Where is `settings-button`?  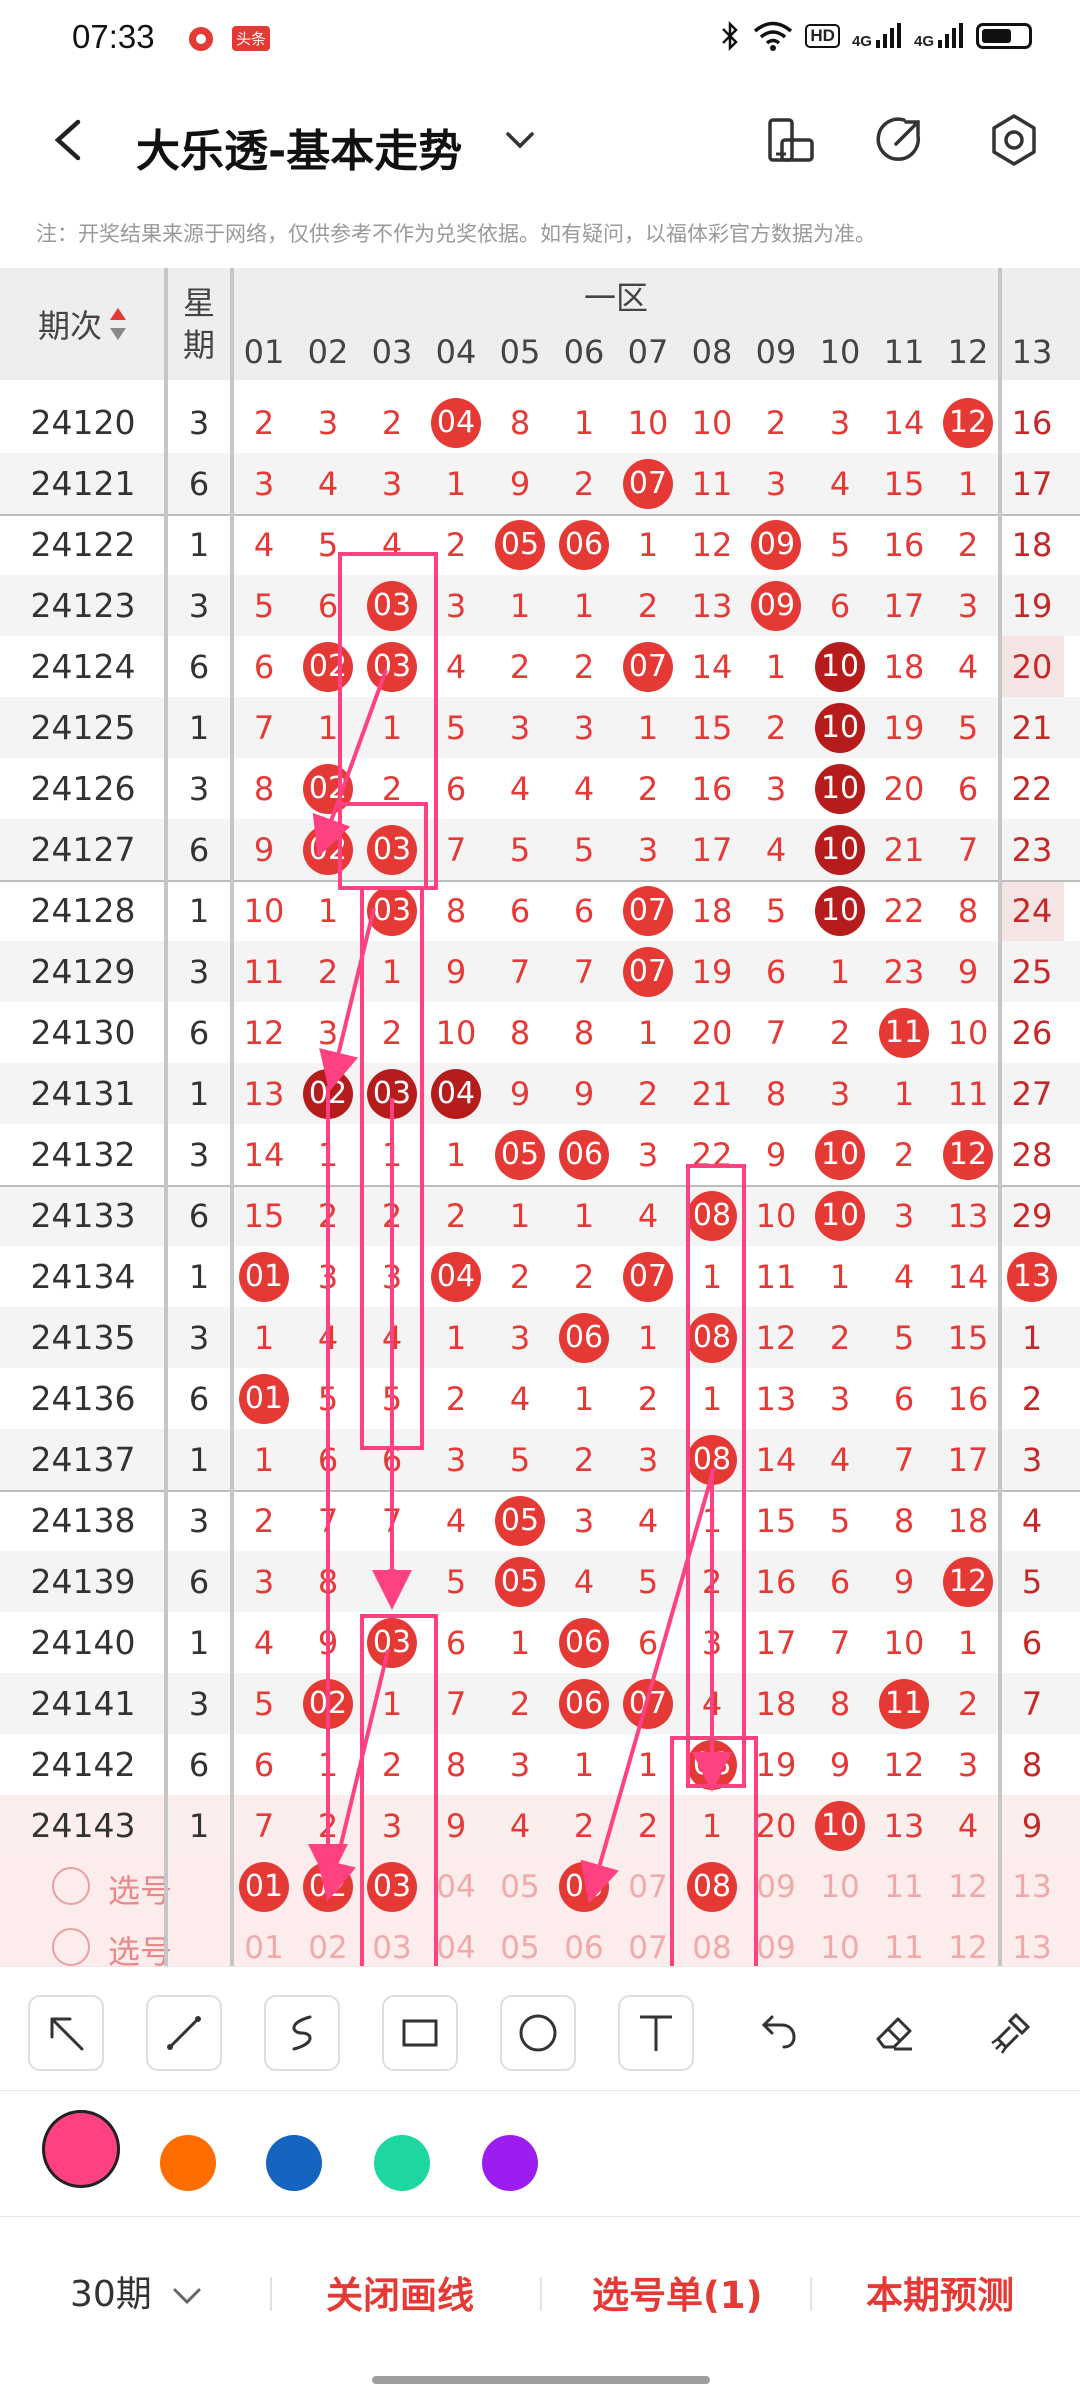
settings-button is located at coordinates (1014, 140).